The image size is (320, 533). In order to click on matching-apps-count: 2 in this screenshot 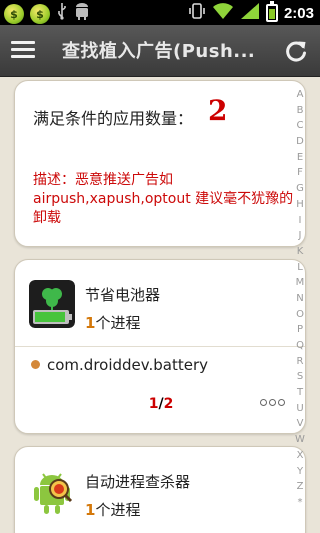, I will do `click(218, 110)`.